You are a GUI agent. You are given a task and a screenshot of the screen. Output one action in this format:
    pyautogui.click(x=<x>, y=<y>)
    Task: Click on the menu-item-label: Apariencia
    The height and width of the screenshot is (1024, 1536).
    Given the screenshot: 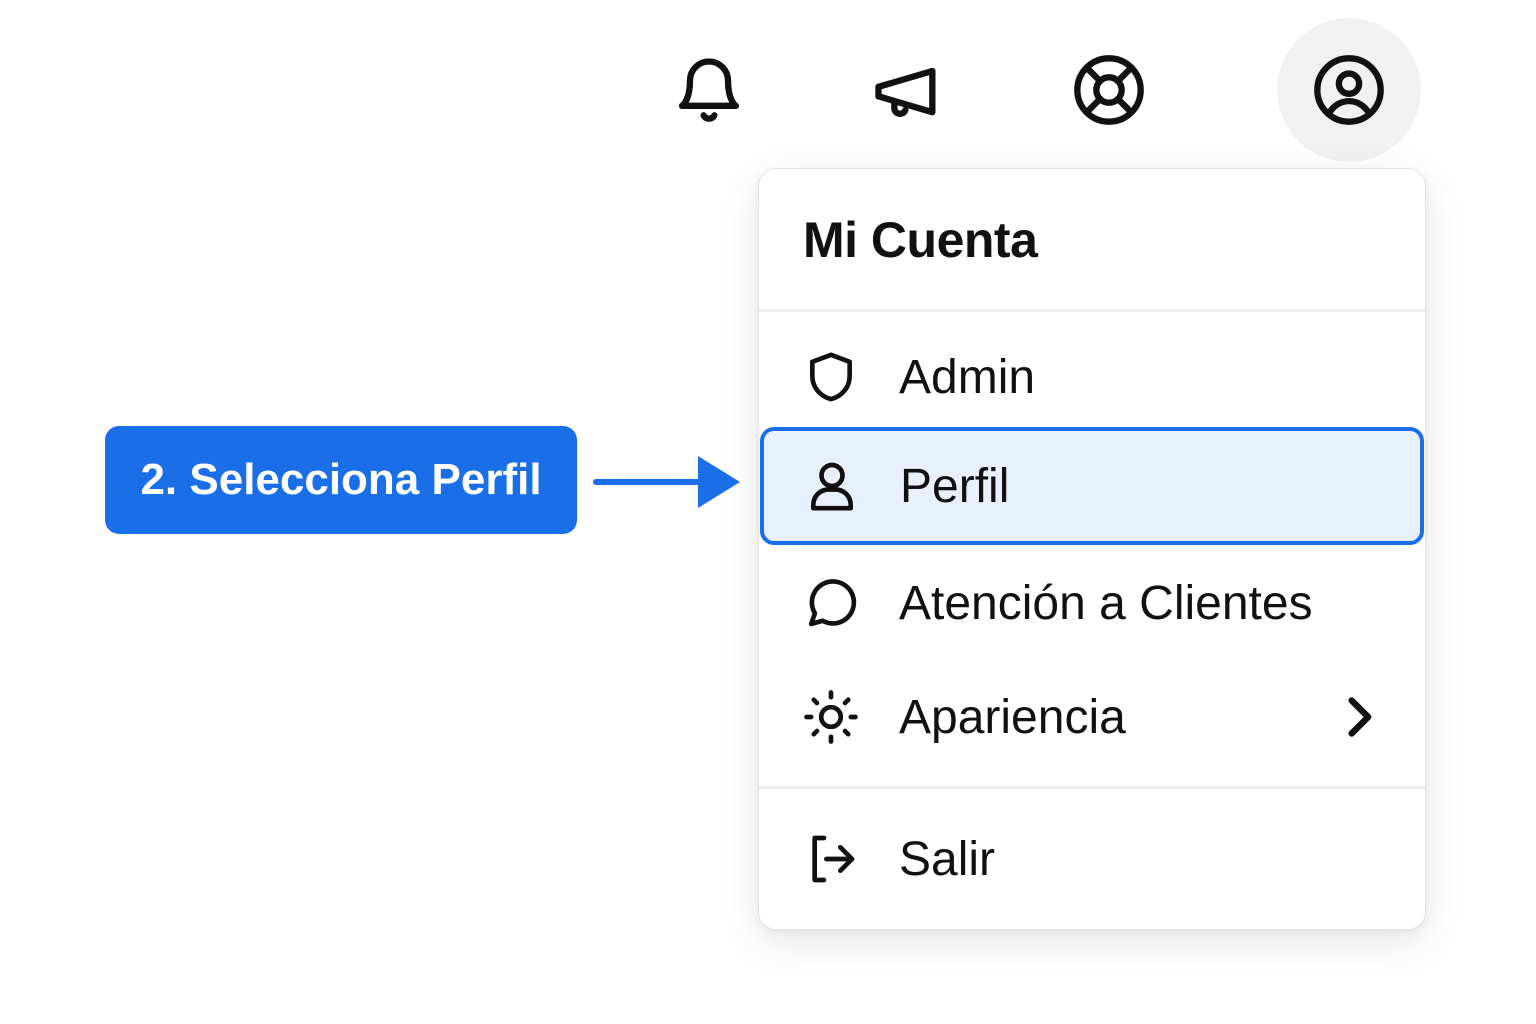 What is the action you would take?
    pyautogui.click(x=1012, y=717)
    